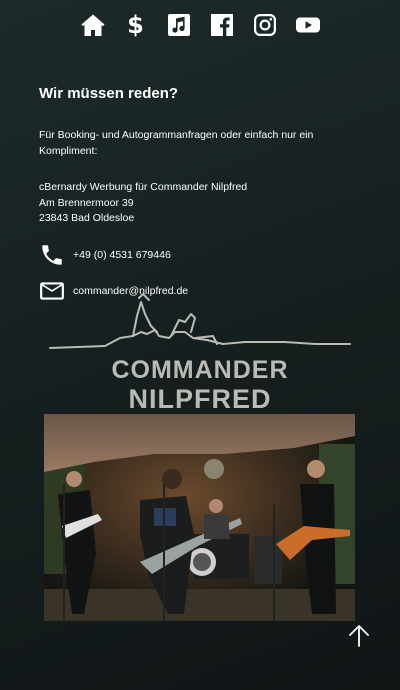 Image resolution: width=400 pixels, height=690 pixels. I want to click on shop-link: $, so click(136, 25).